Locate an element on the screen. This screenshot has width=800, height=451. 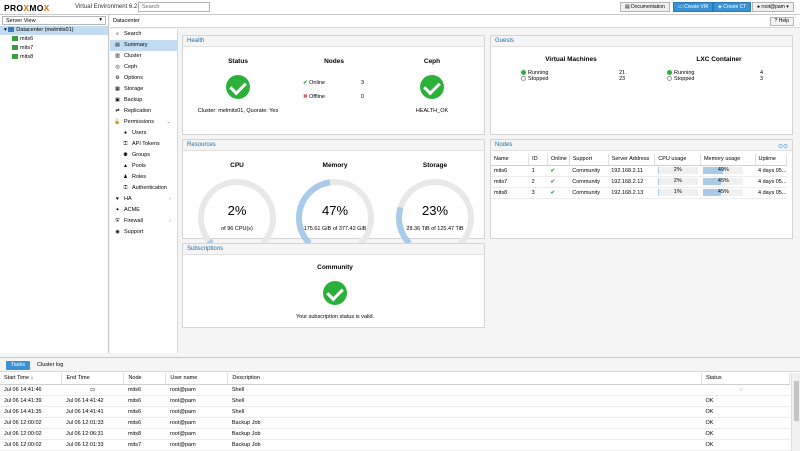
menu-item-options: ⚙ Options is located at coordinates (143, 78).